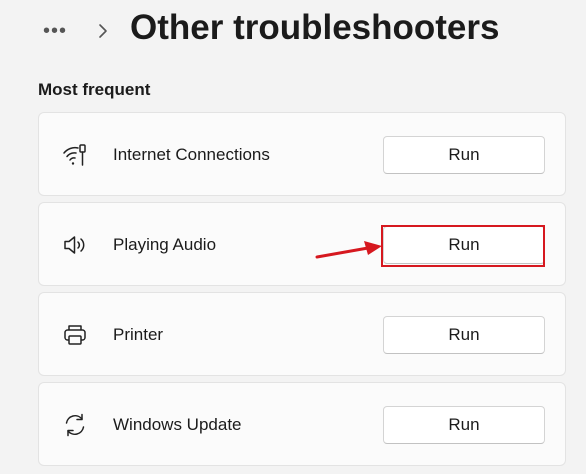 The height and width of the screenshot is (474, 586). What do you see at coordinates (191, 154) in the screenshot?
I see `item-label-internet: Internet Connections` at bounding box center [191, 154].